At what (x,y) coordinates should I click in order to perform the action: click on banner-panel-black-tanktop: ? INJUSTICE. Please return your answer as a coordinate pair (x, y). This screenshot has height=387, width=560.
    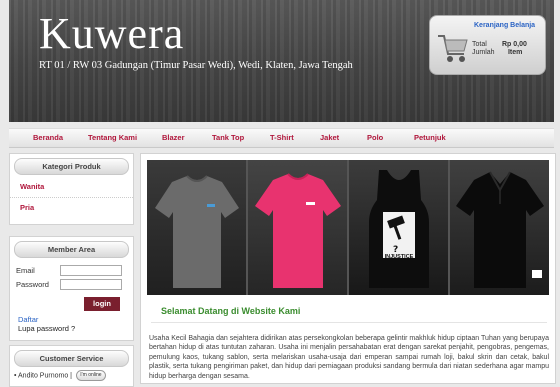
    Looking at the image, I should click on (399, 227).